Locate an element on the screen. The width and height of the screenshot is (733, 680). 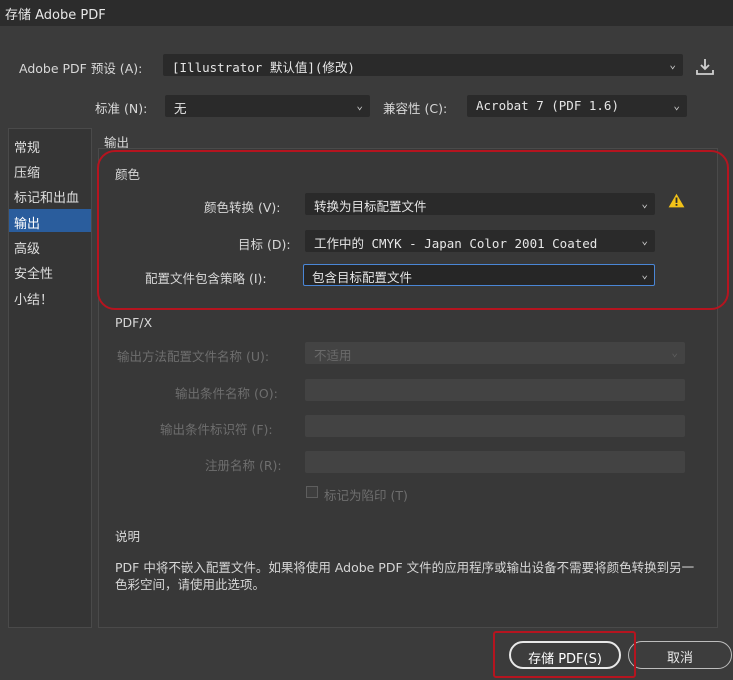
annotation-highlight-save is located at coordinates (564, 654).